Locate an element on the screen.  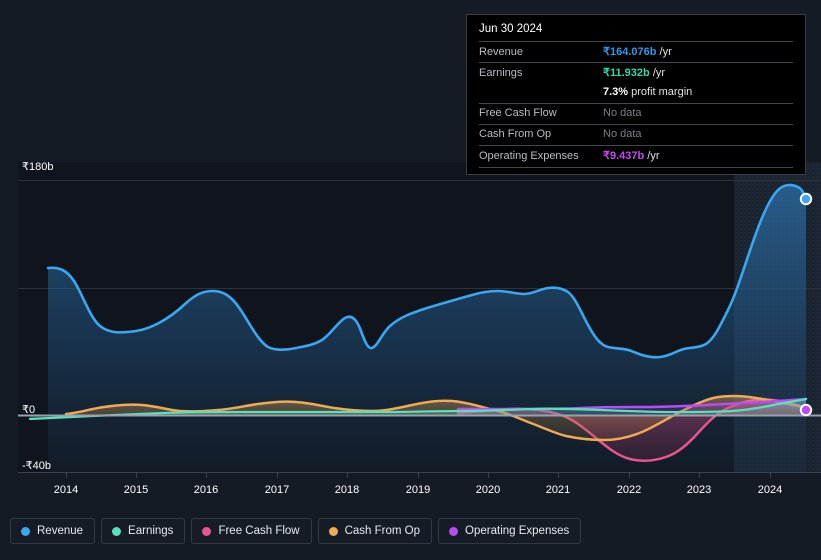
x-axis-label-2022: 2022 is located at coordinates (629, 490).